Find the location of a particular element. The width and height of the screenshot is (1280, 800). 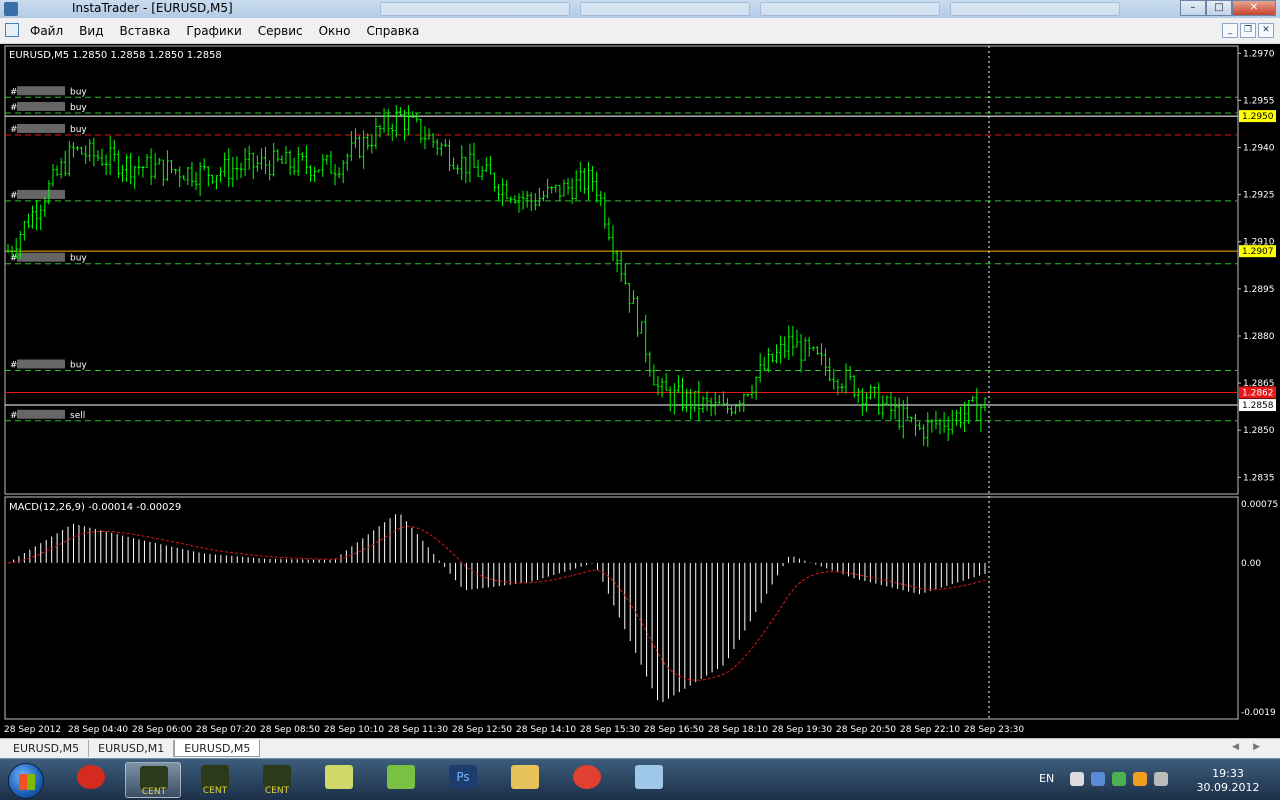

time-axis-label: 28 Sep 14:10 is located at coordinates (546, 730).